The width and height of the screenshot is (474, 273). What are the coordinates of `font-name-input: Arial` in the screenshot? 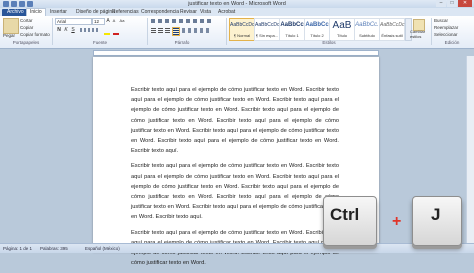 It's located at (73, 21).